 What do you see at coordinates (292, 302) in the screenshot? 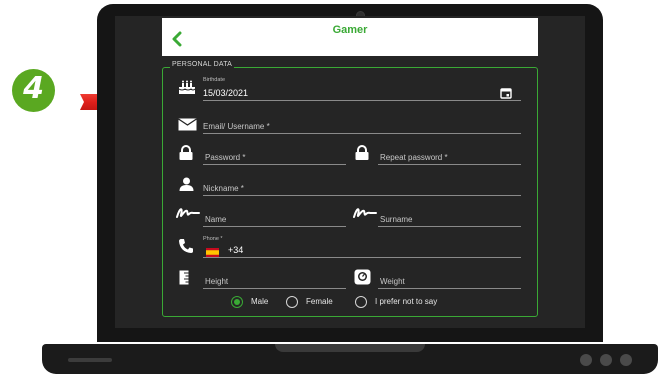
I see `radio-female` at bounding box center [292, 302].